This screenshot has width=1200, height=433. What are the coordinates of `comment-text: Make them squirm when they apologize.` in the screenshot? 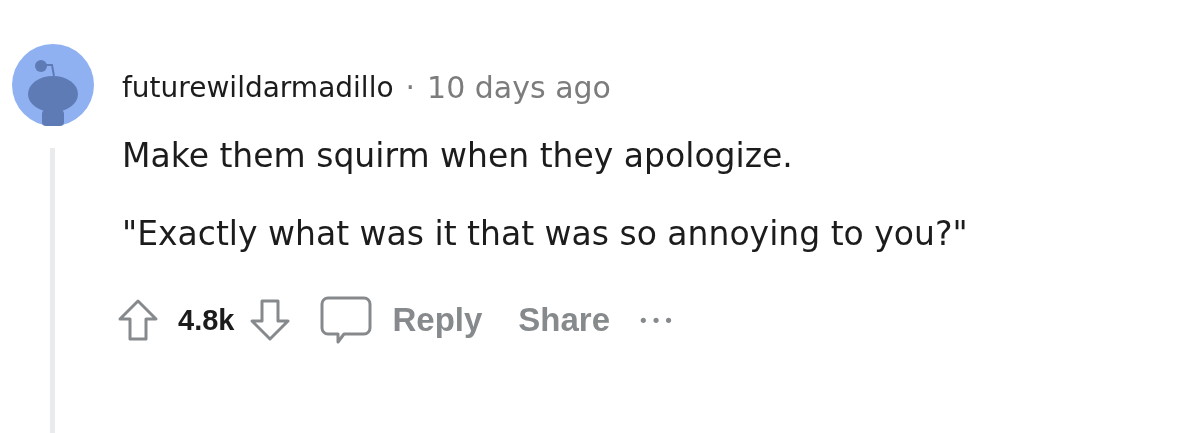 It's located at (458, 156).